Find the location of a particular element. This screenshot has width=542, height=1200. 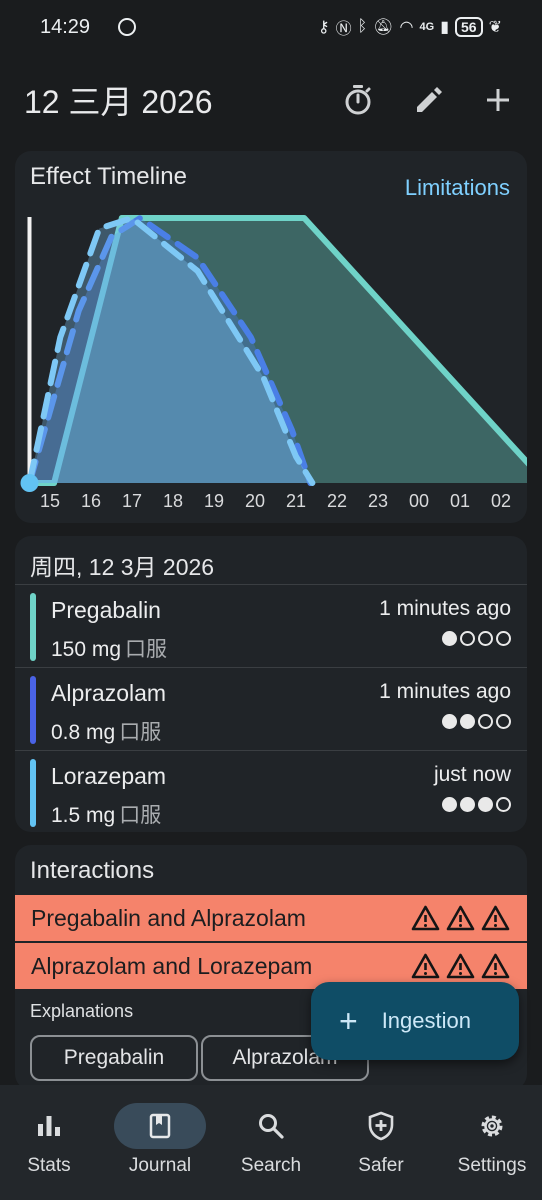

top-actions is located at coordinates (428, 100).